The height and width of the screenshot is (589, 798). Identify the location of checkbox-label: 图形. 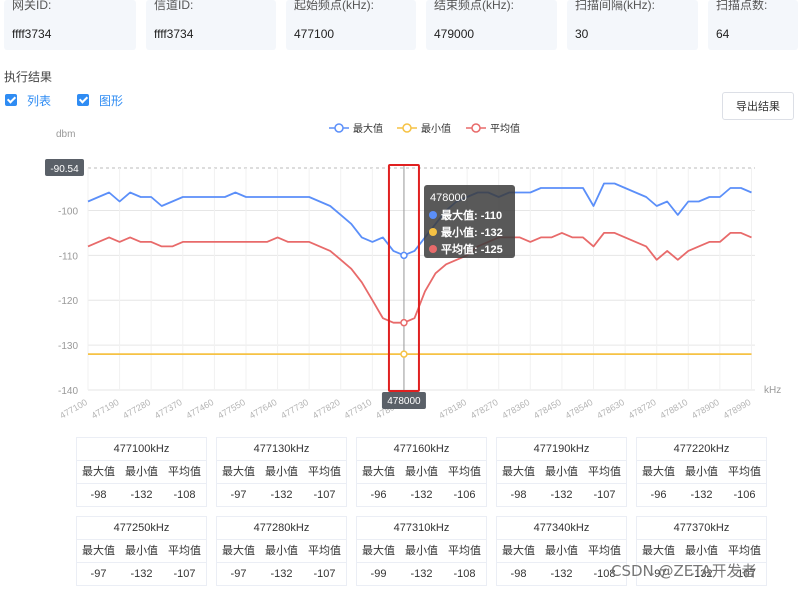
(111, 100).